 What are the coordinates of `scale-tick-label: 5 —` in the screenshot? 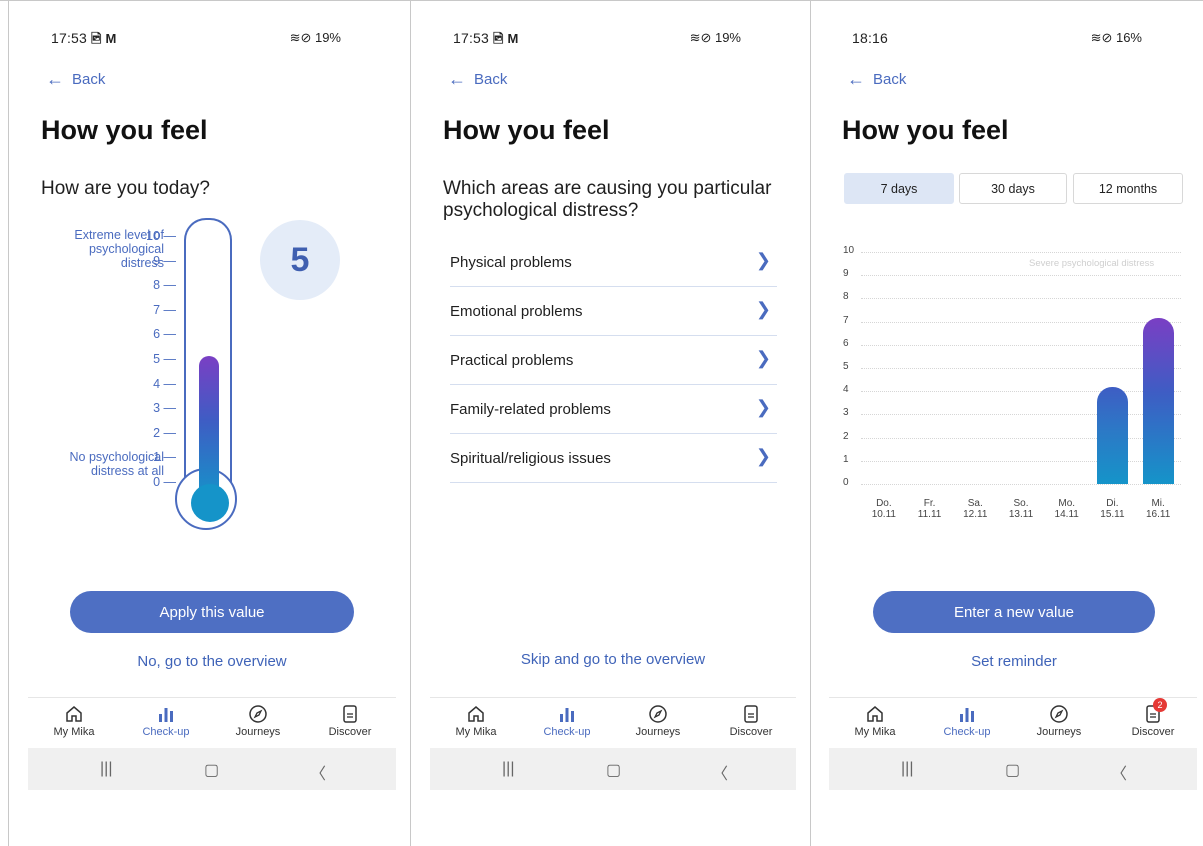 It's located at (164, 359).